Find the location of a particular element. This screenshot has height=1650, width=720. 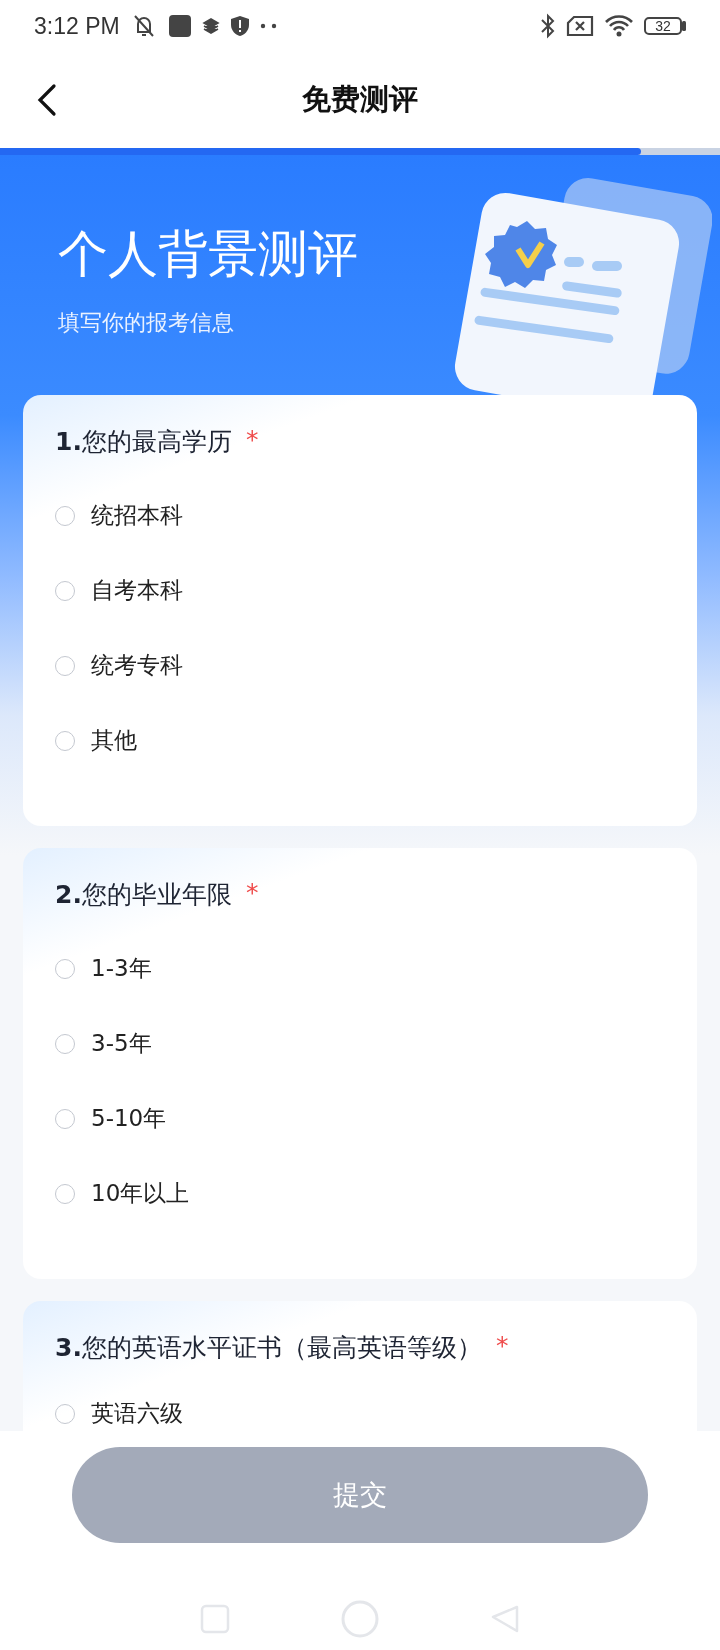

question-title: 2.您的毕业年限 is located at coordinates (143, 895).